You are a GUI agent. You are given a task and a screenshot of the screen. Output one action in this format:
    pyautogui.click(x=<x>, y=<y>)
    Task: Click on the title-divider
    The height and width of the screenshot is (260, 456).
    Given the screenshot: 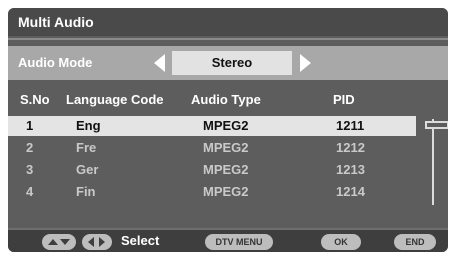 What is the action you would take?
    pyautogui.click(x=228, y=39)
    